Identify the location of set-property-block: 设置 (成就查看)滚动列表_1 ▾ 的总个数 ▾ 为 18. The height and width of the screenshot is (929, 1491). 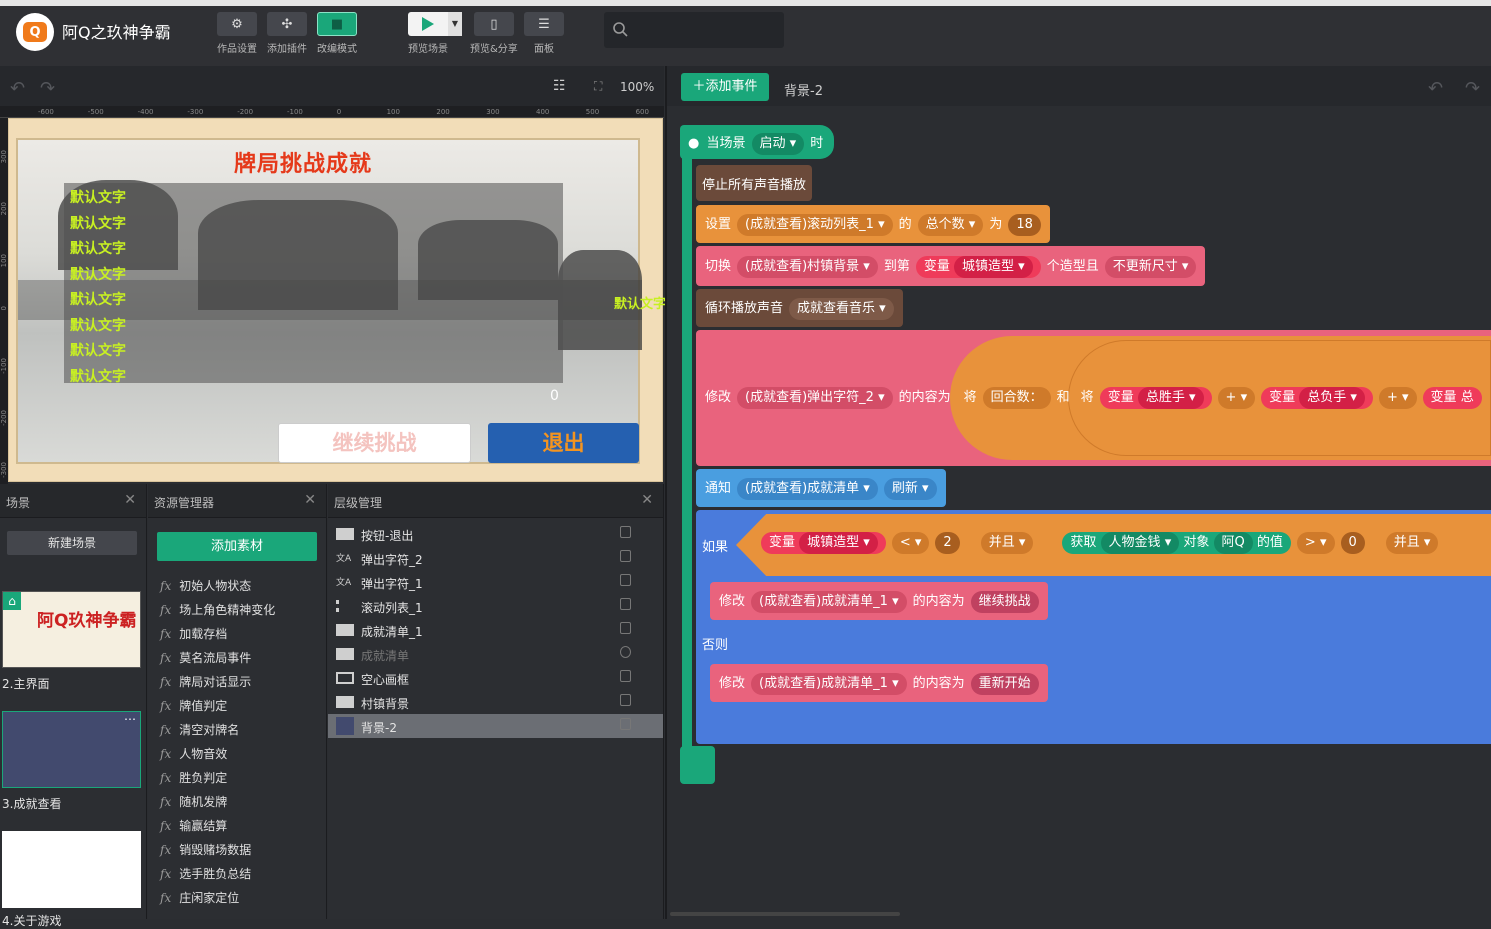
(873, 224).